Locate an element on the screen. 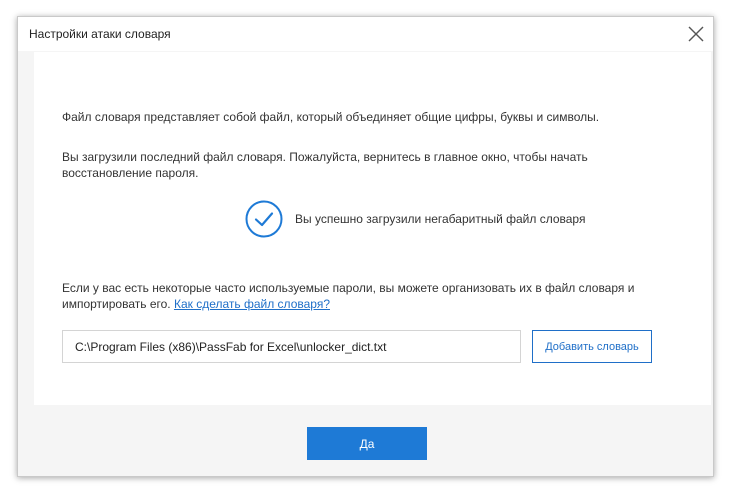 The height and width of the screenshot is (495, 732). dialog-title: Настройки атаки словаря is located at coordinates (100, 34).